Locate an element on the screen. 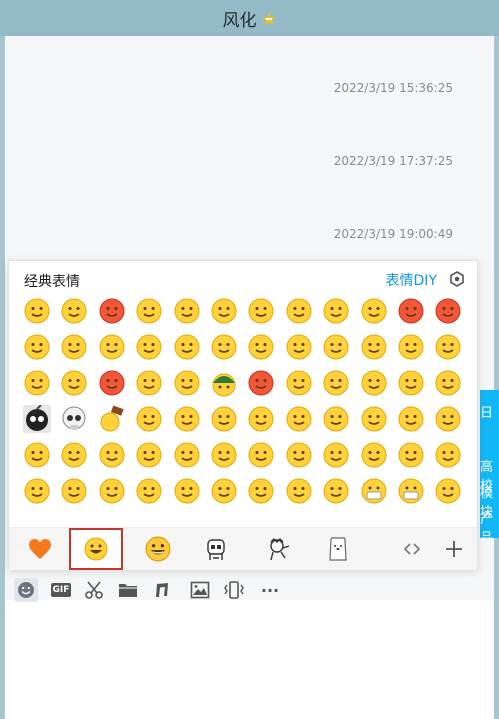 Image resolution: width=499 pixels, height=719 pixels. emoji-stunned-icon is located at coordinates (299, 455).